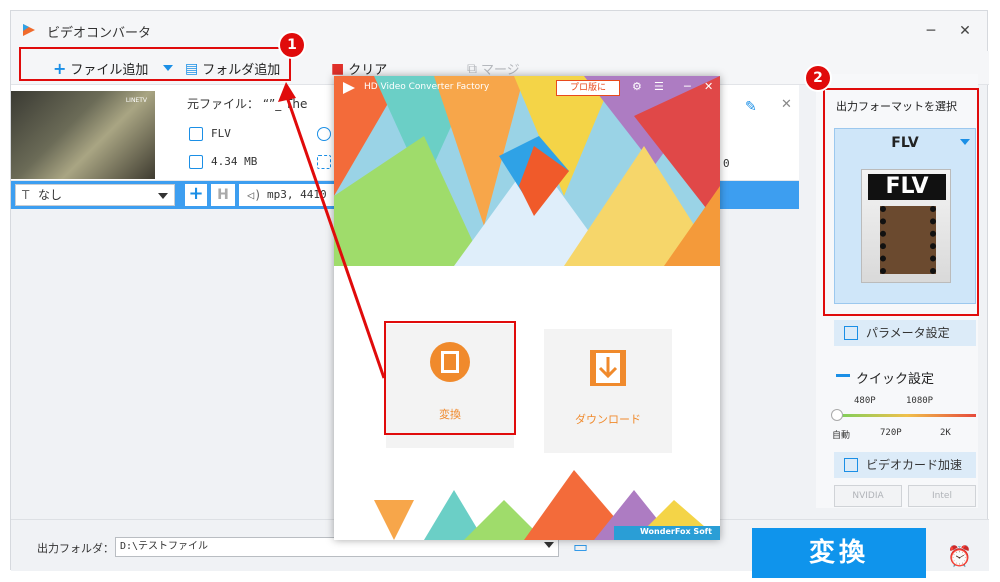 This screenshot has width=1000, height=582. What do you see at coordinates (608, 368) in the screenshot?
I see `download-arrow-icon` at bounding box center [608, 368].